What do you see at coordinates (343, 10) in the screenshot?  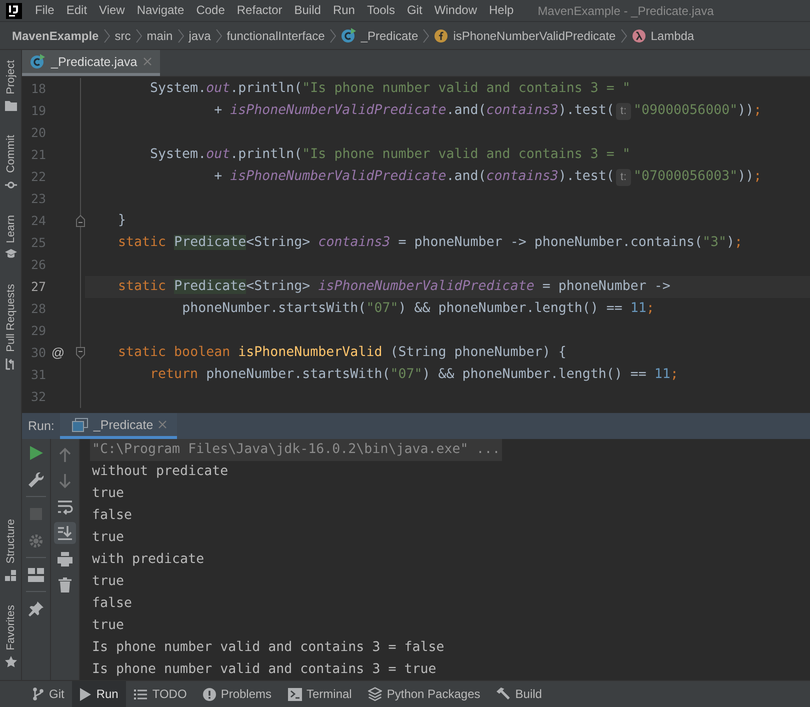 I see `menu-item: Run` at bounding box center [343, 10].